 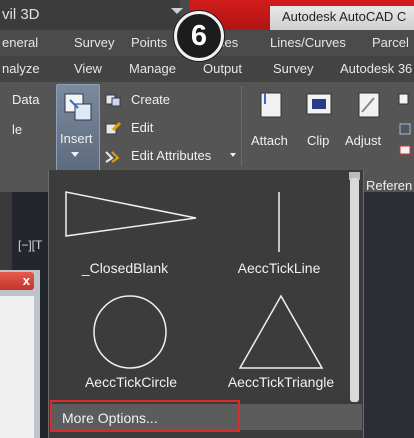 I want to click on tab-parcel: Parcel, so click(x=390, y=43).